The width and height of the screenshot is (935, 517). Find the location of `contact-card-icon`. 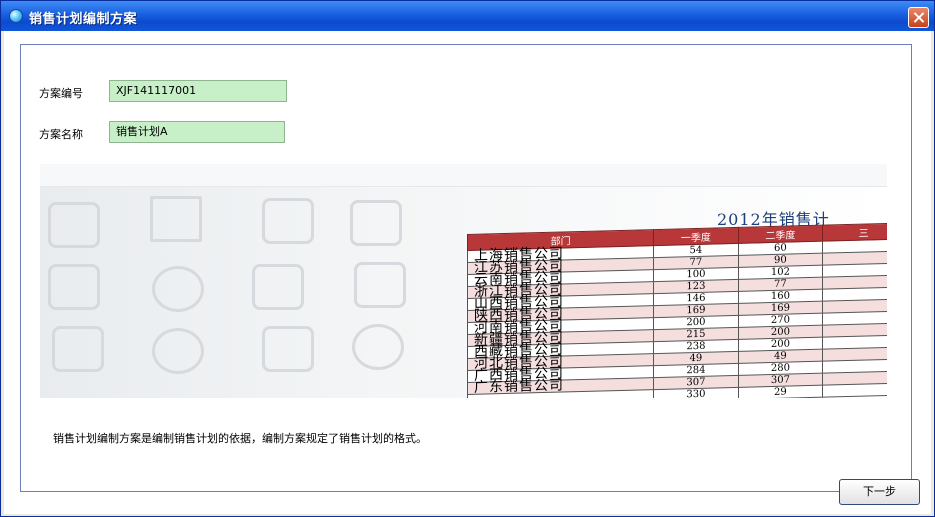

contact-card-icon is located at coordinates (74, 225).